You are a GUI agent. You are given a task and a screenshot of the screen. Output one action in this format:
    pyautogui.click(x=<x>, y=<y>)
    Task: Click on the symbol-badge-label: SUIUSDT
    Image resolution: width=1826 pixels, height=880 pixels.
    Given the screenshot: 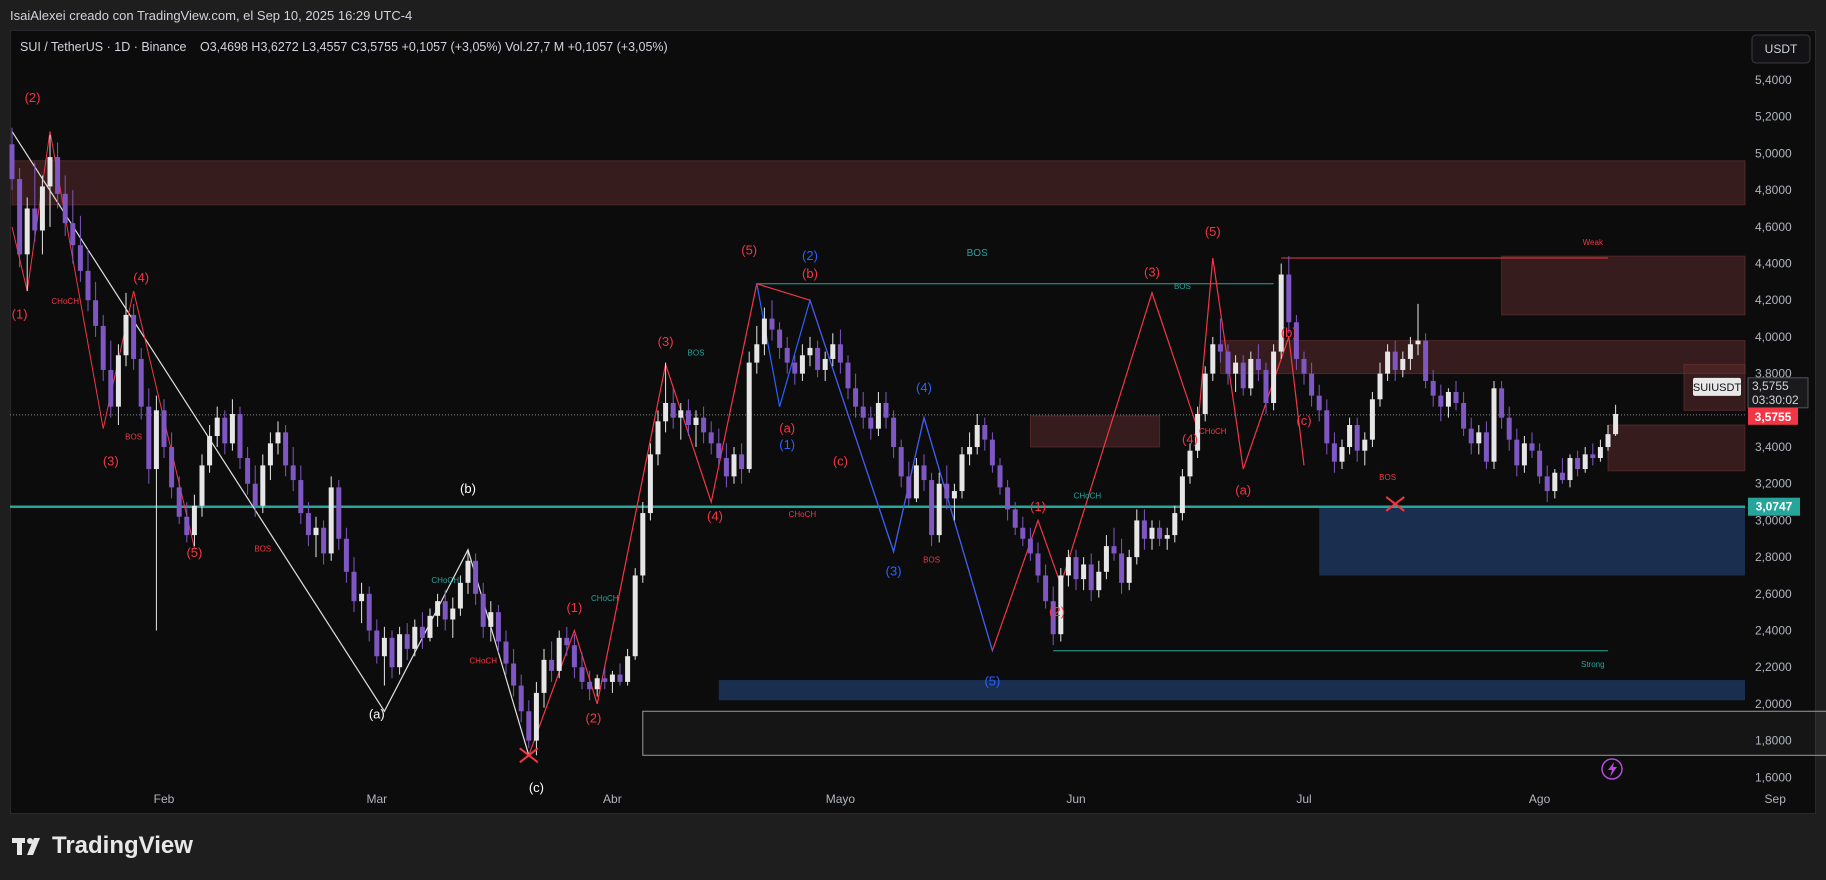 What is the action you would take?
    pyautogui.click(x=1717, y=388)
    